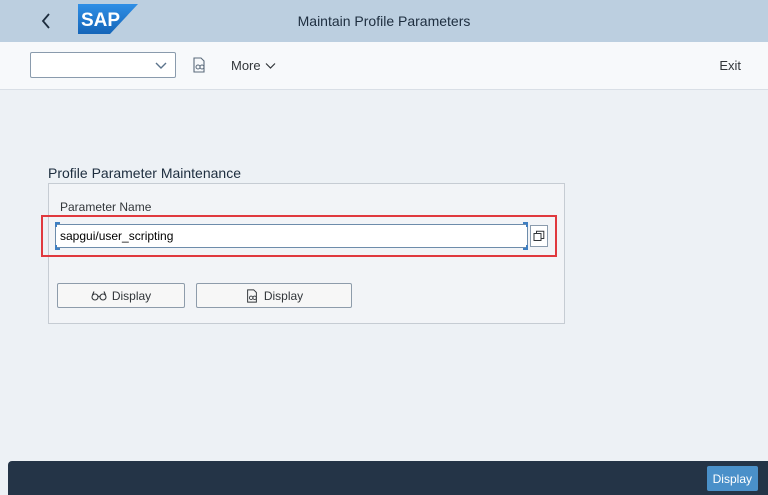 Image resolution: width=768 pixels, height=495 pixels. Describe the element at coordinates (106, 207) in the screenshot. I see `parameter-name-label: Parameter Name` at that location.